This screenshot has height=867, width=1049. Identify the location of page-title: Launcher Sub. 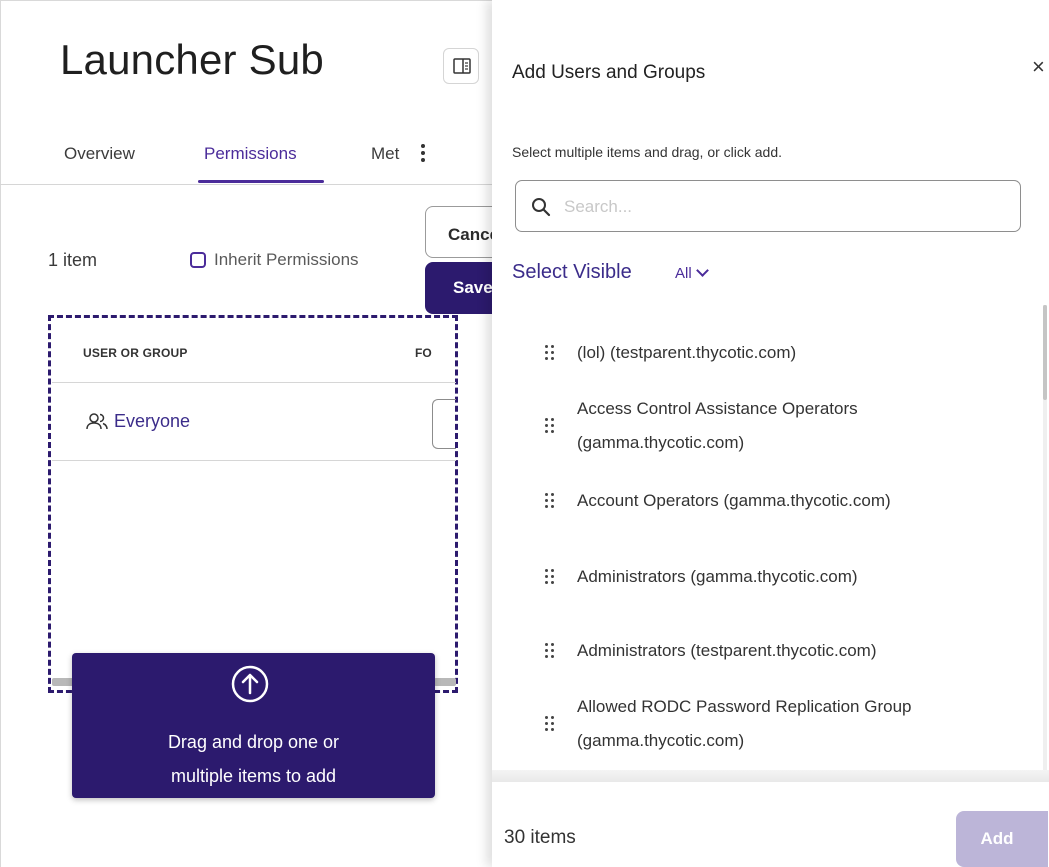
(192, 59).